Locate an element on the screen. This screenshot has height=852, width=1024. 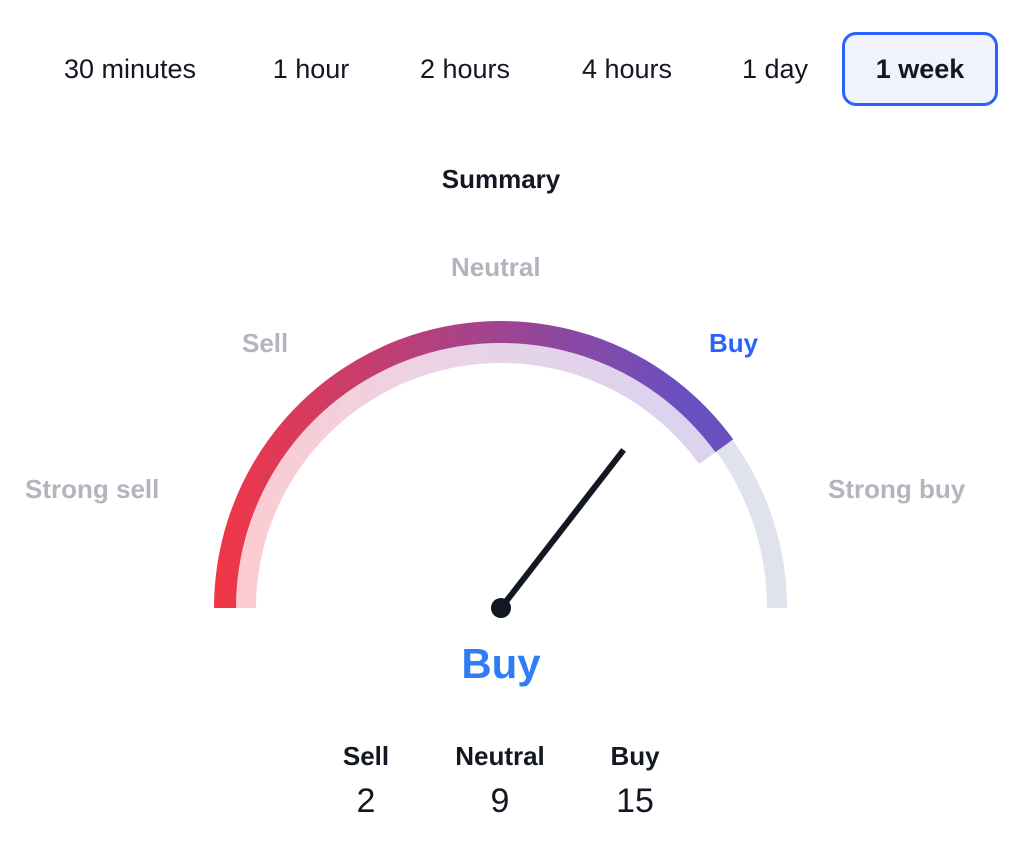
count-value: 9 is located at coordinates (500, 801).